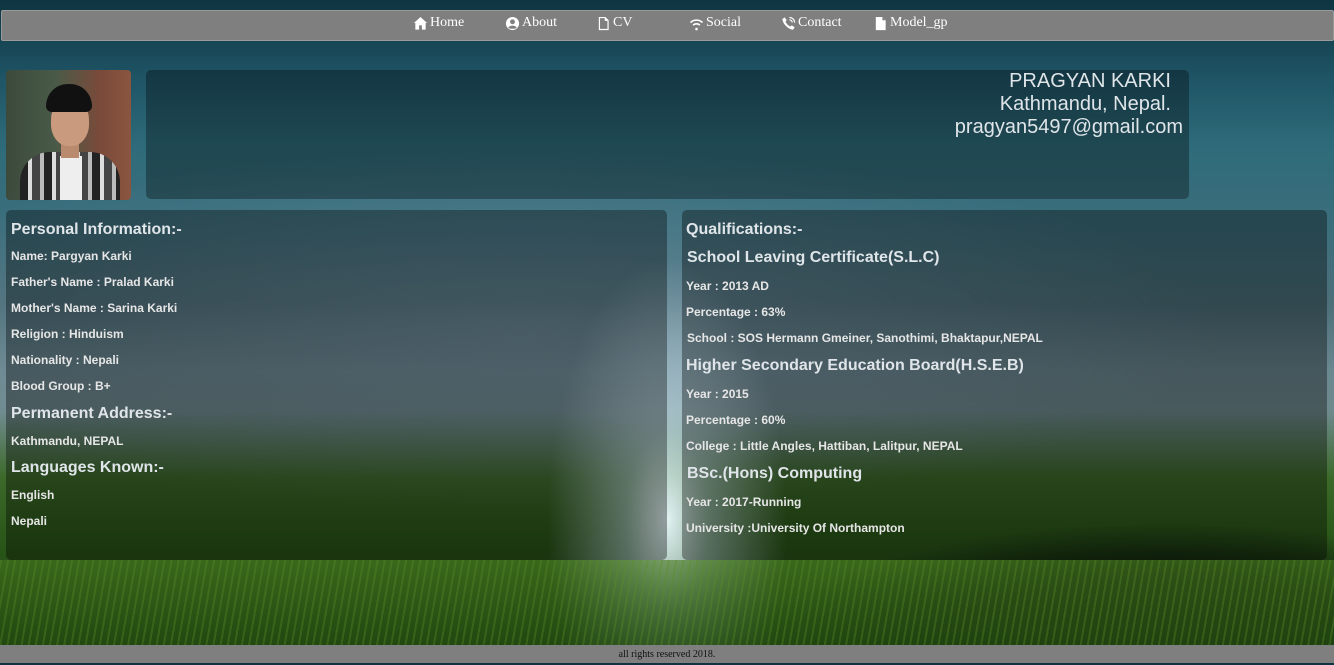 Image resolution: width=1334 pixels, height=665 pixels. What do you see at coordinates (623, 22) in the screenshot?
I see `nav-cv-label: CV` at bounding box center [623, 22].